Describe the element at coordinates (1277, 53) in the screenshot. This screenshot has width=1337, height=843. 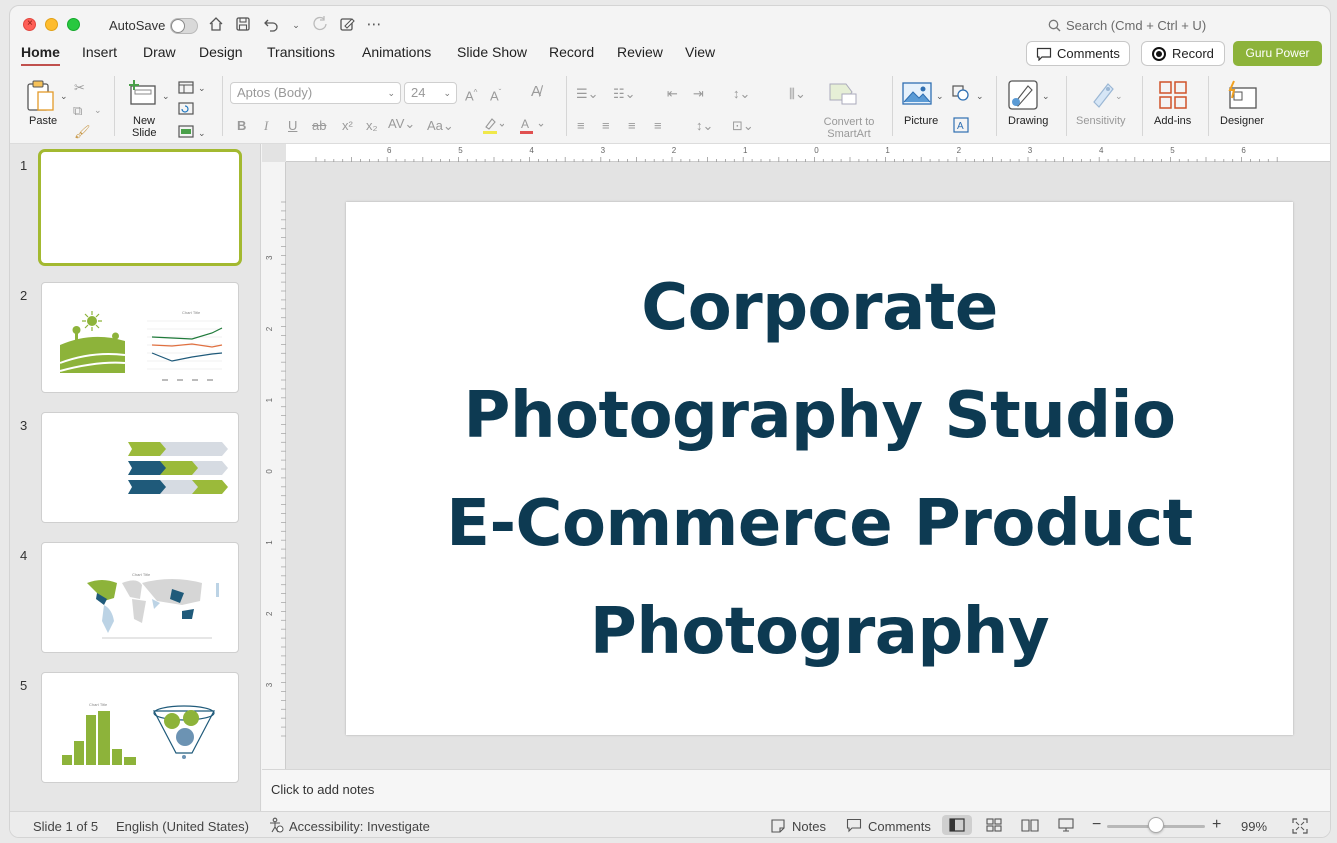
I see `guru-power-button: Guru Power` at that location.